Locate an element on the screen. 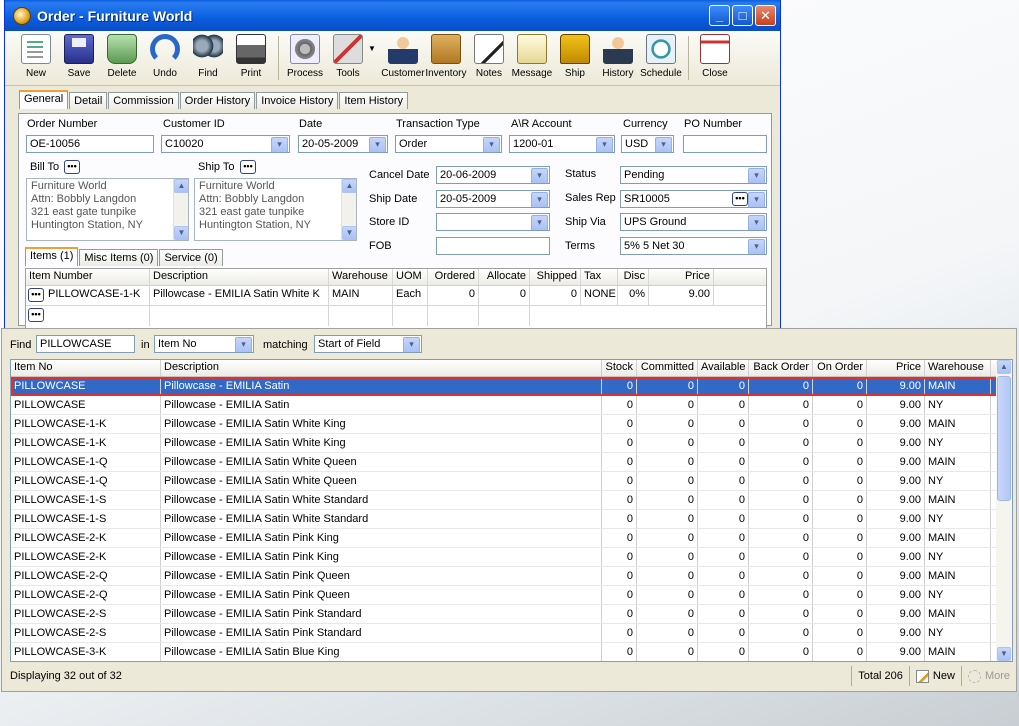 Image resolution: width=1019 pixels, height=726 pixels. tab-misc-items: Misc Items (0) is located at coordinates (119, 257).